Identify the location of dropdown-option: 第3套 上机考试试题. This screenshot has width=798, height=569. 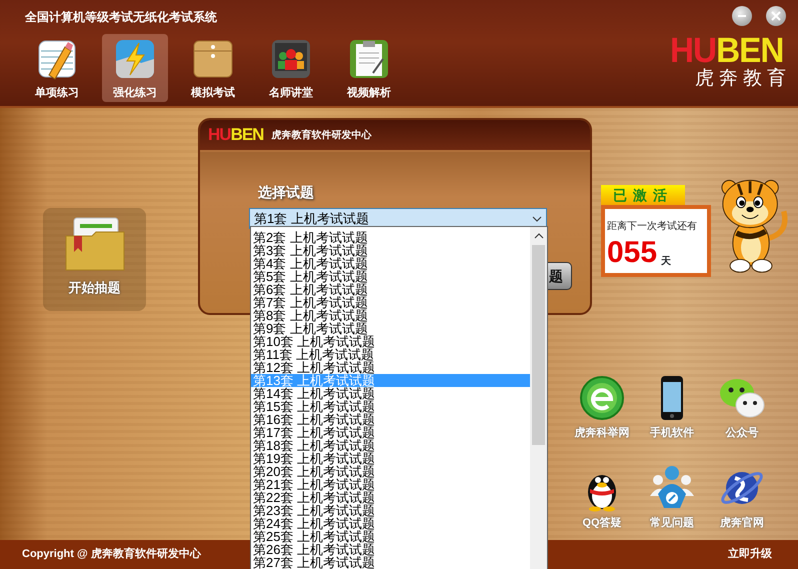
(390, 250).